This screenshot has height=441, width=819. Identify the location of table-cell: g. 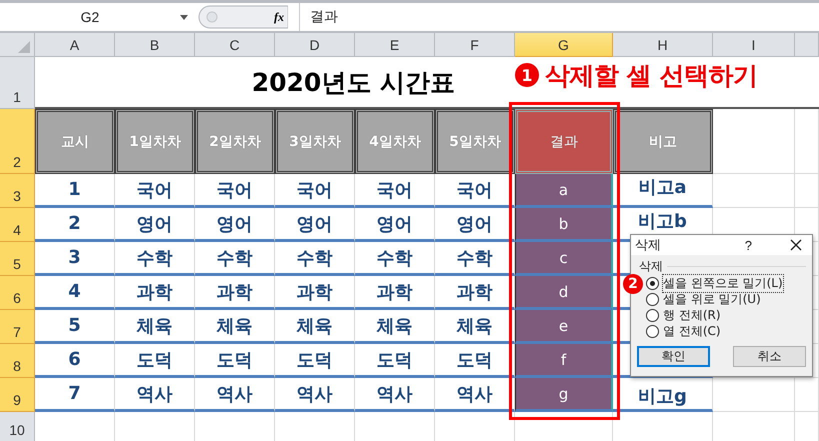
(564, 395).